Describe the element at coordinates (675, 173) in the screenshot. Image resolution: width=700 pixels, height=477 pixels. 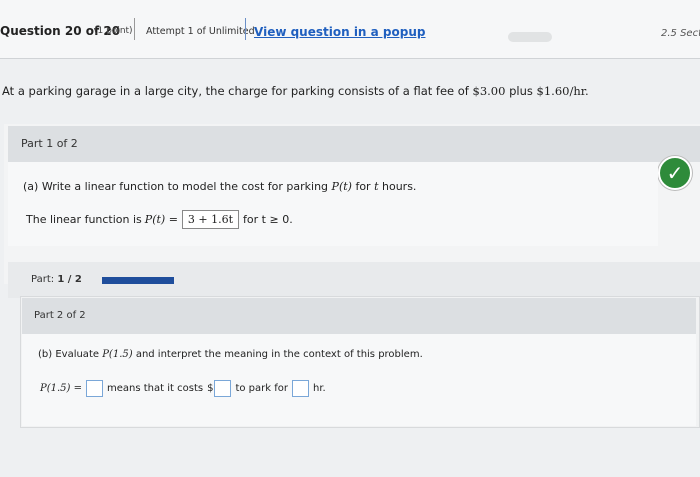
I see `correct-check-icon: ✓` at that location.